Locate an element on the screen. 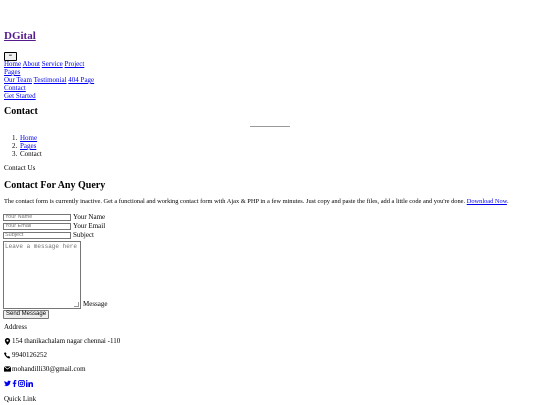 This screenshot has height=405, width=540. breadcrumb-item: 3. Contact is located at coordinates (27, 154).